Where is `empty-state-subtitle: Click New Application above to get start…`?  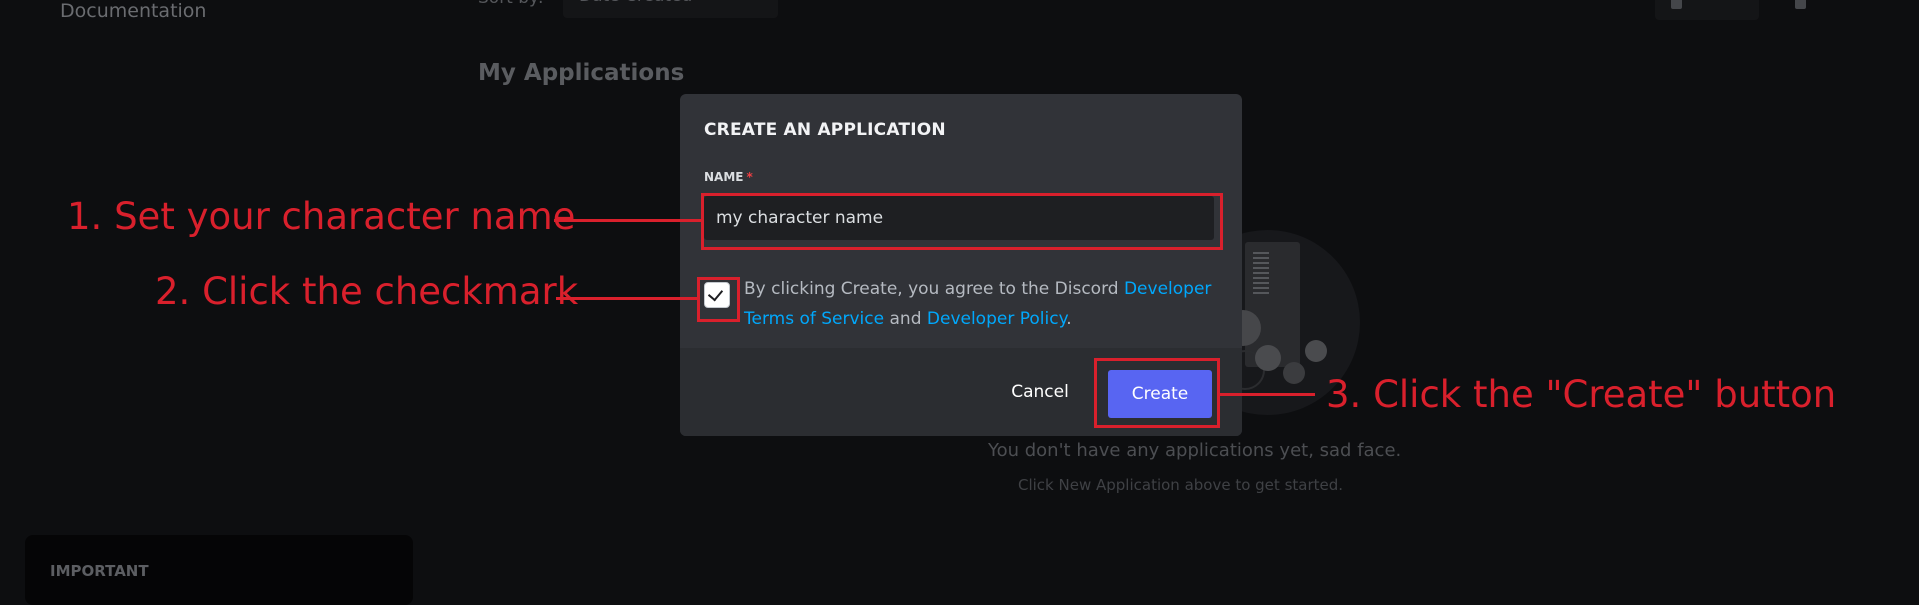 empty-state-subtitle: Click New Application above to get start… is located at coordinates (1181, 485).